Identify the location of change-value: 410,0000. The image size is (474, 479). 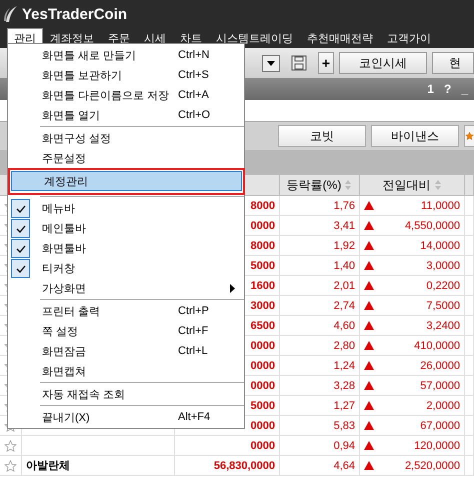
(437, 346).